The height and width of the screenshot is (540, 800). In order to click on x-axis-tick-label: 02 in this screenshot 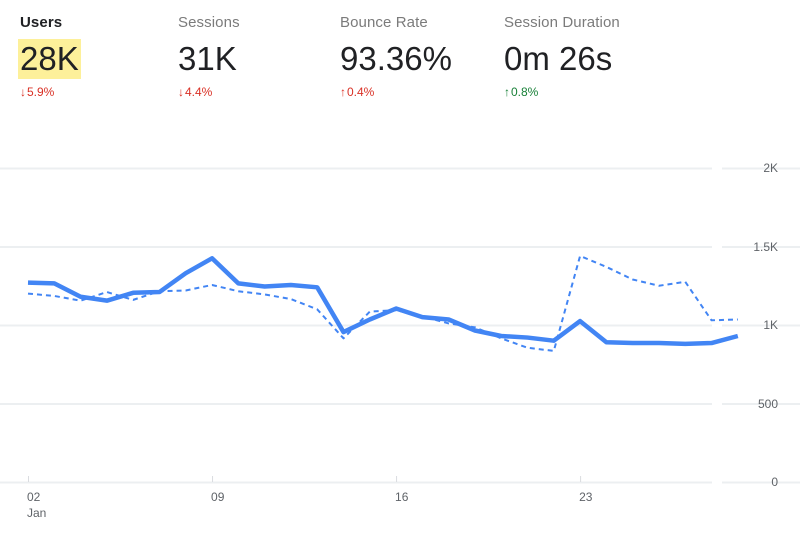, I will do `click(34, 497)`.